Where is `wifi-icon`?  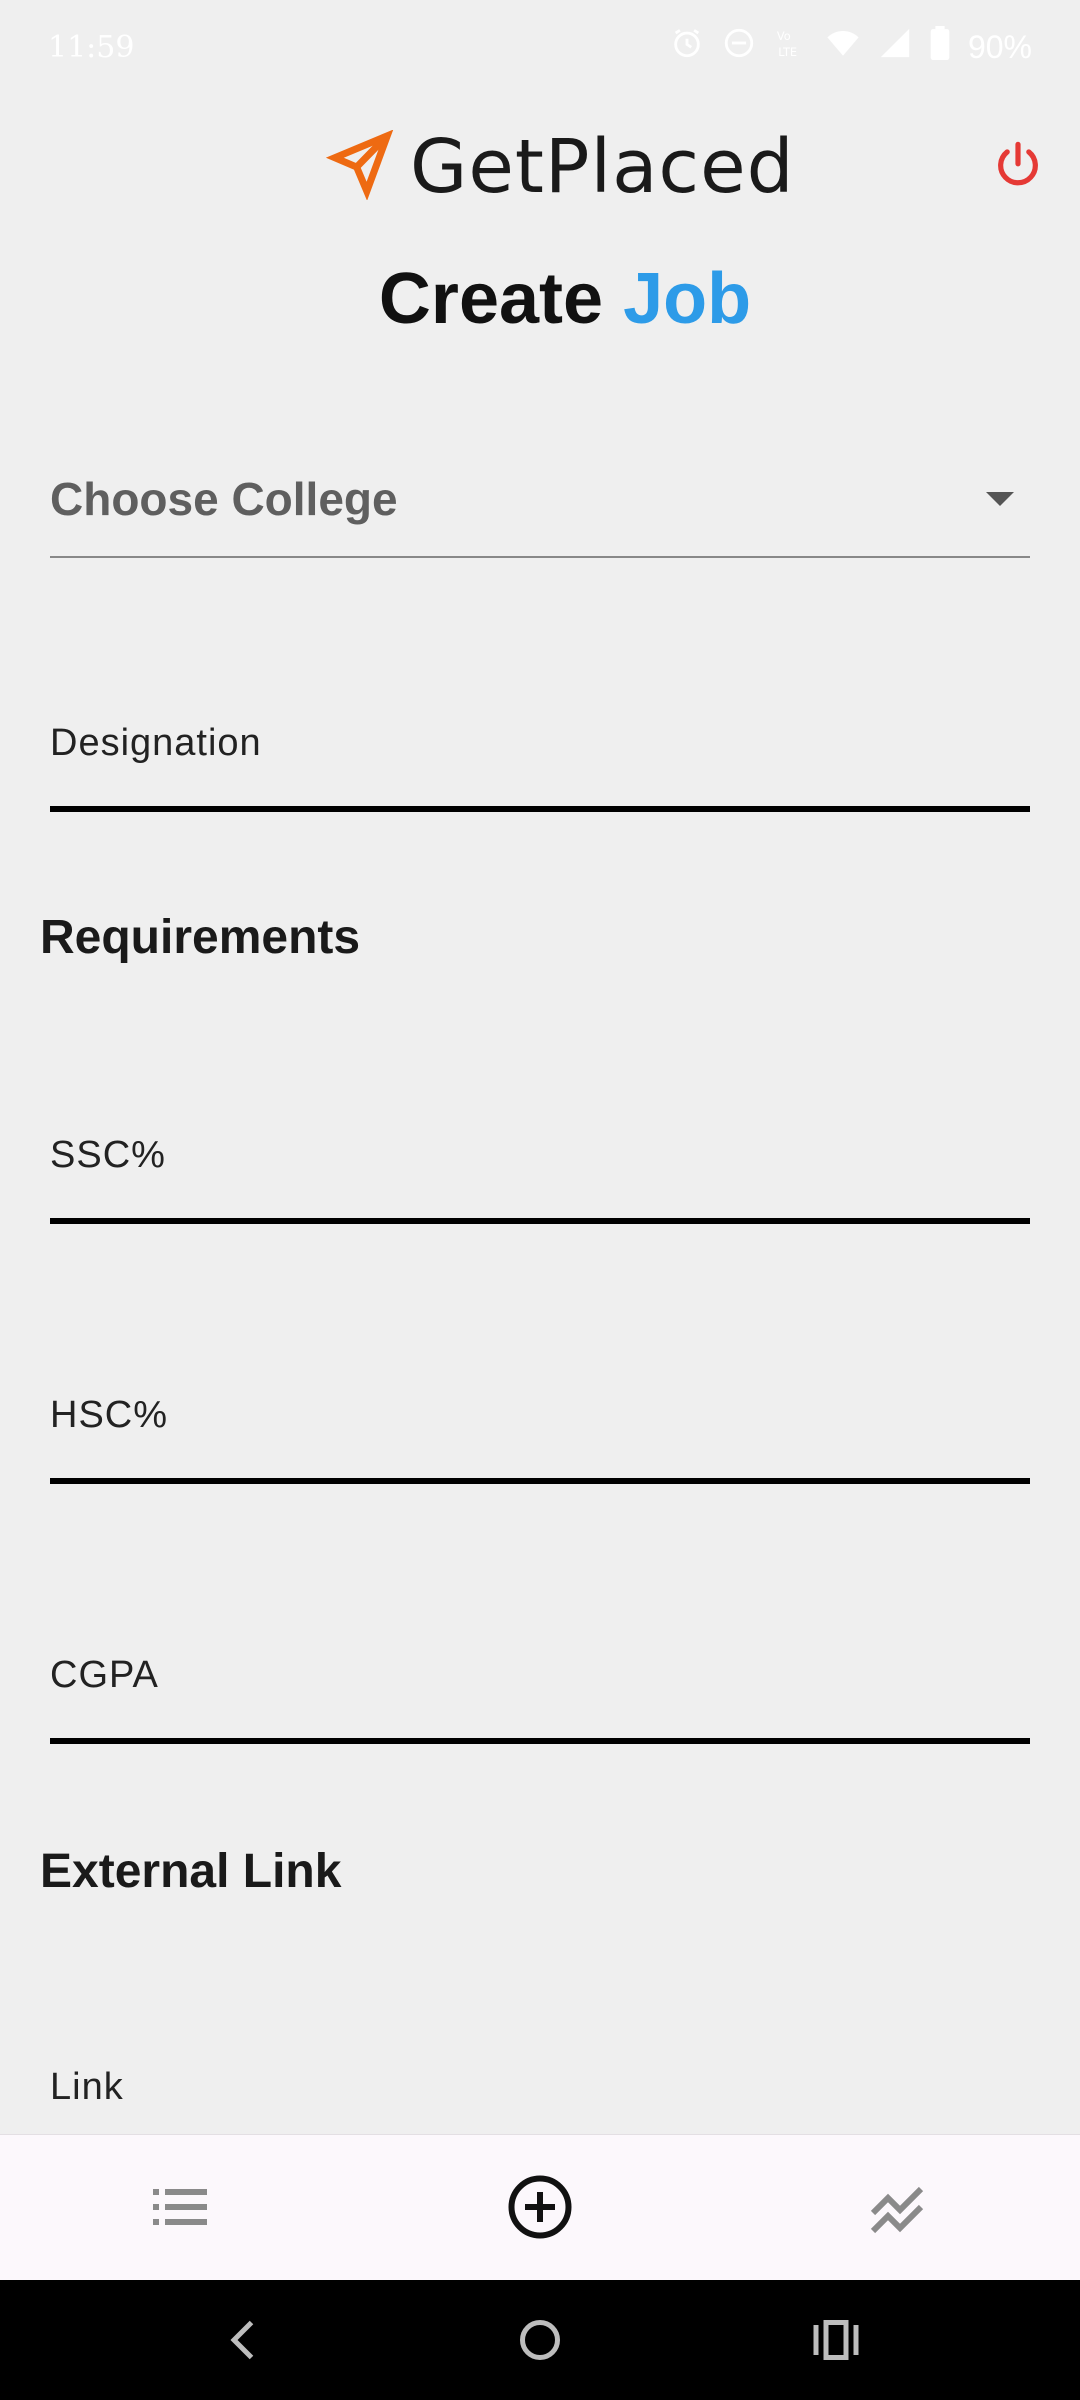 wifi-icon is located at coordinates (843, 47).